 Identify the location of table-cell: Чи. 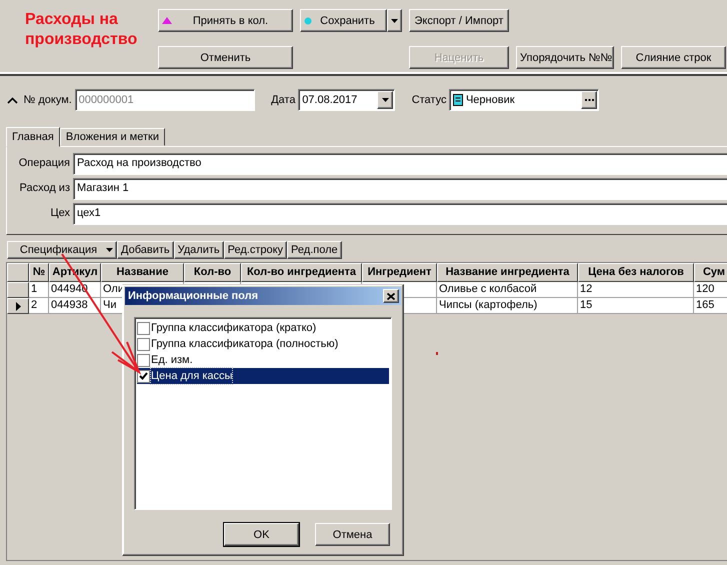
(109, 305).